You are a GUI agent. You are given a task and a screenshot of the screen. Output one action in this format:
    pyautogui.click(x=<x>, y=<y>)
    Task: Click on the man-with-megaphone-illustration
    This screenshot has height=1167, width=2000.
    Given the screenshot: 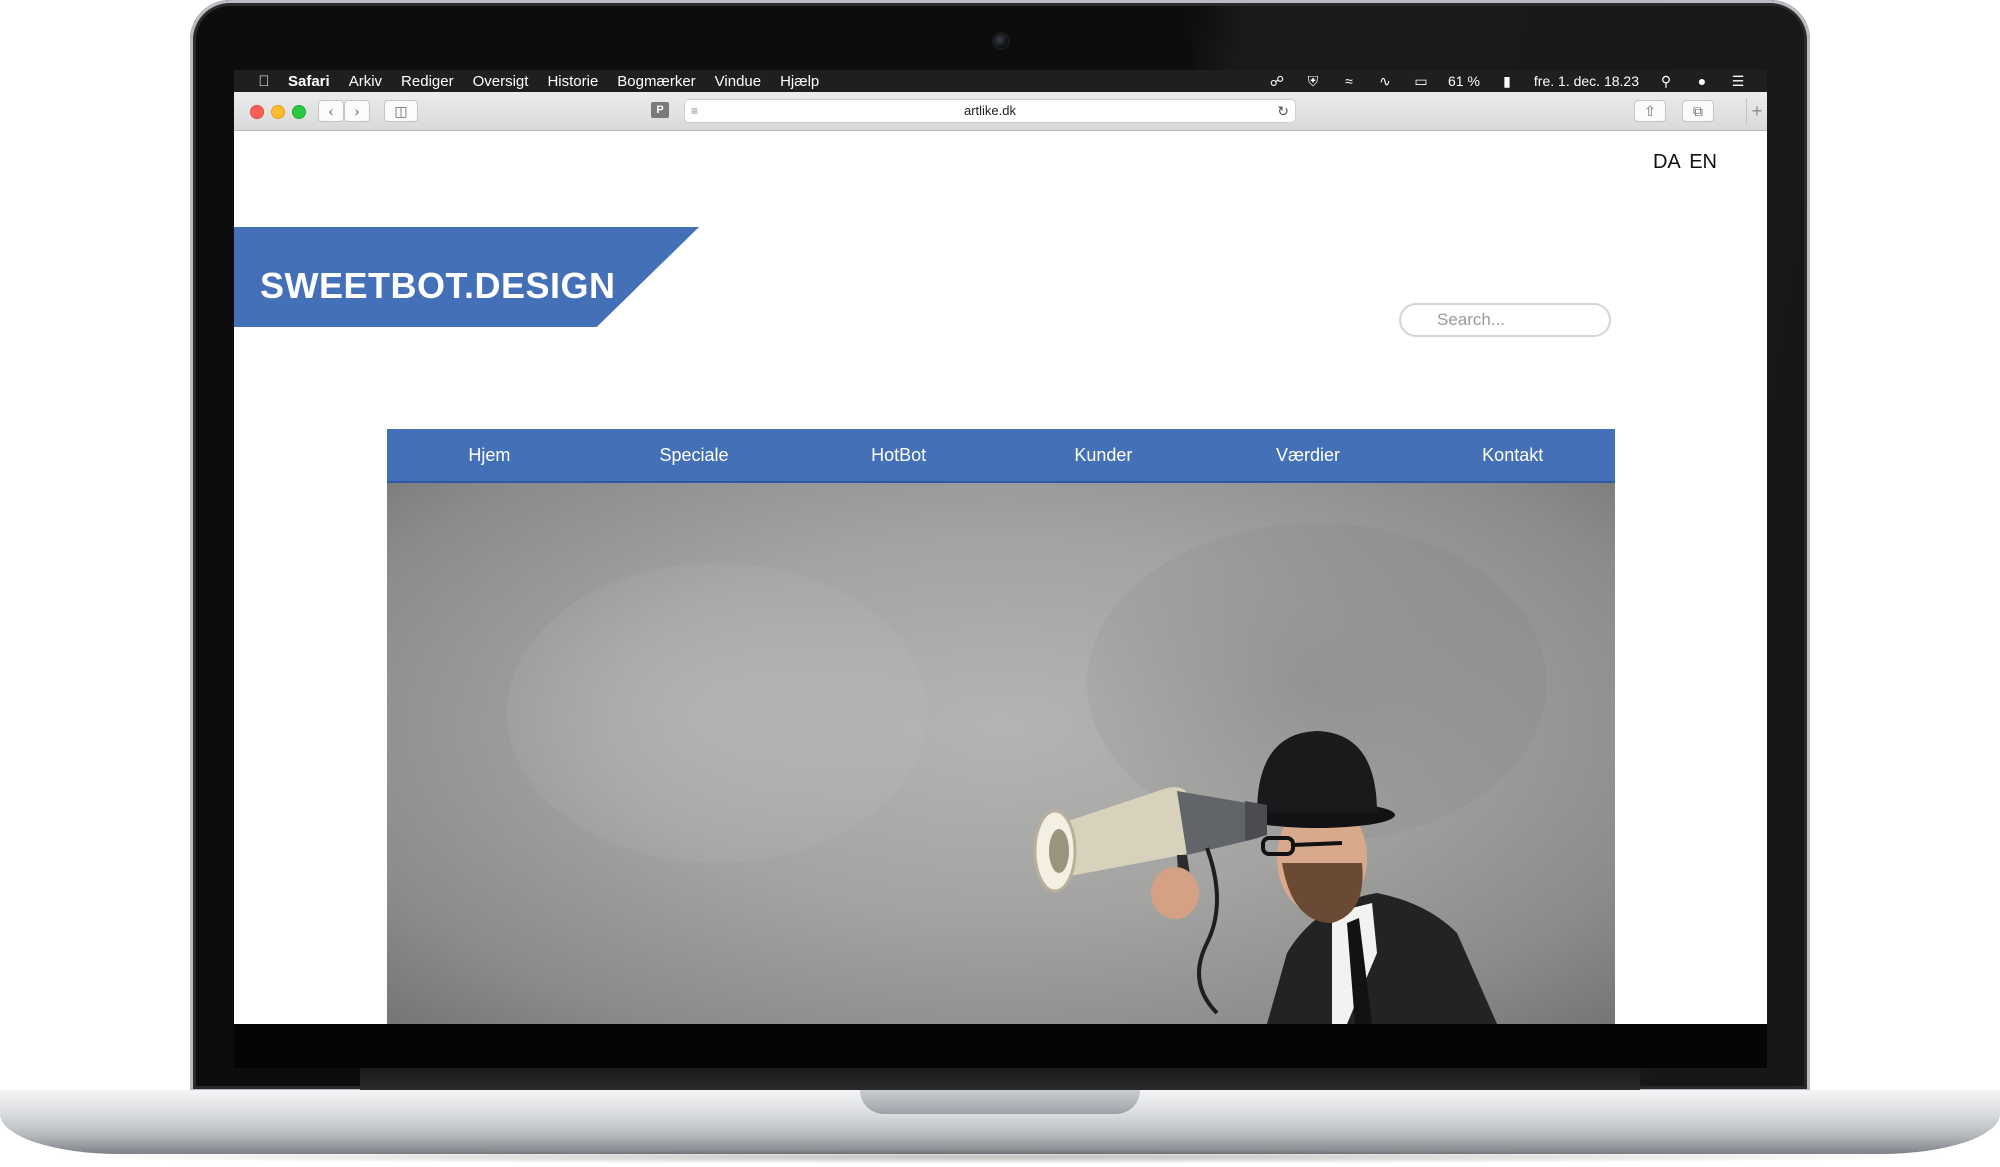 What is the action you would take?
    pyautogui.click(x=1265, y=877)
    